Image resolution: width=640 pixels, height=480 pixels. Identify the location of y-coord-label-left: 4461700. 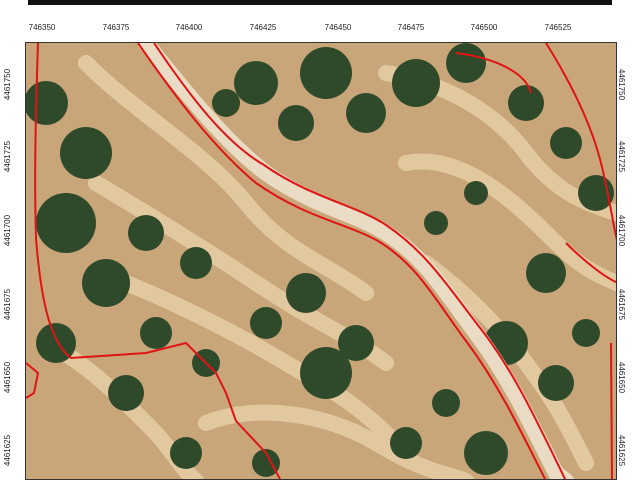
(8, 230).